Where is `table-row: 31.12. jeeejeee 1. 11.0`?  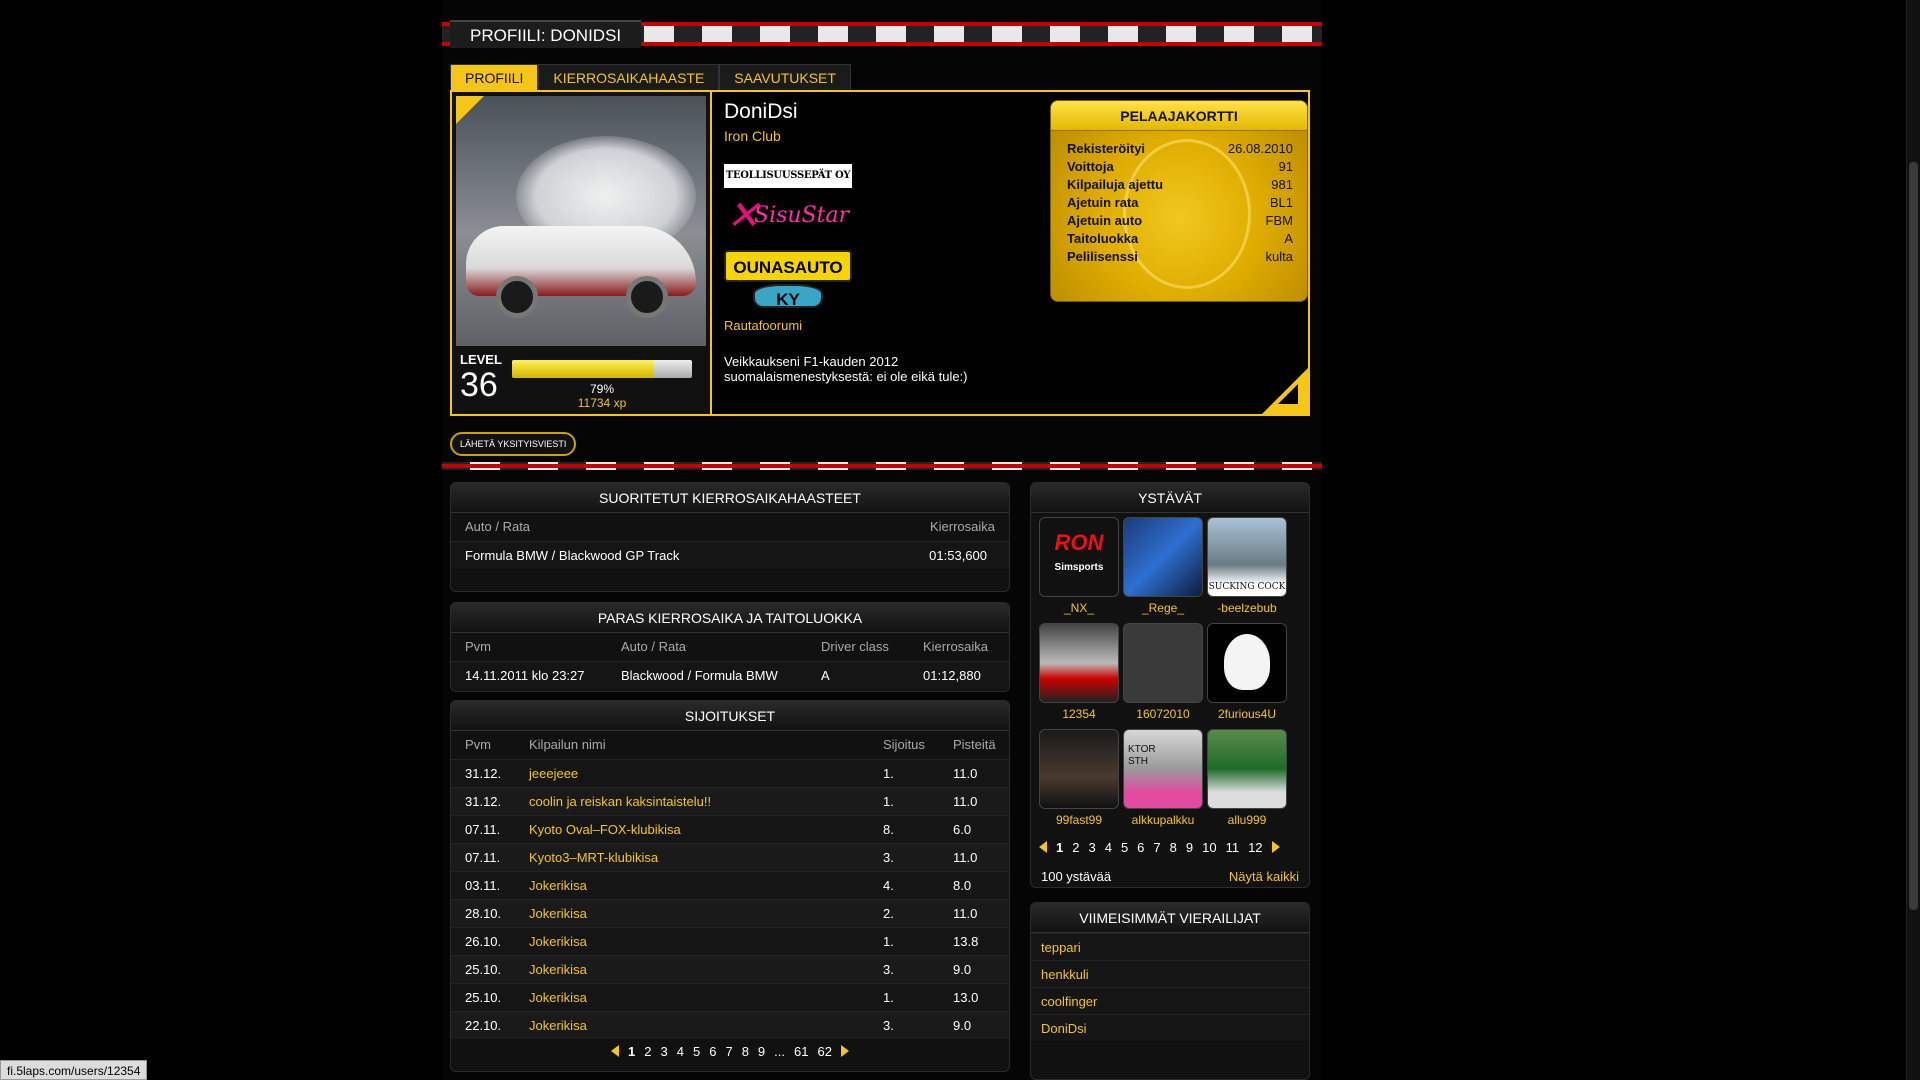 table-row: 31.12. jeeejeee 1. 11.0 is located at coordinates (730, 772).